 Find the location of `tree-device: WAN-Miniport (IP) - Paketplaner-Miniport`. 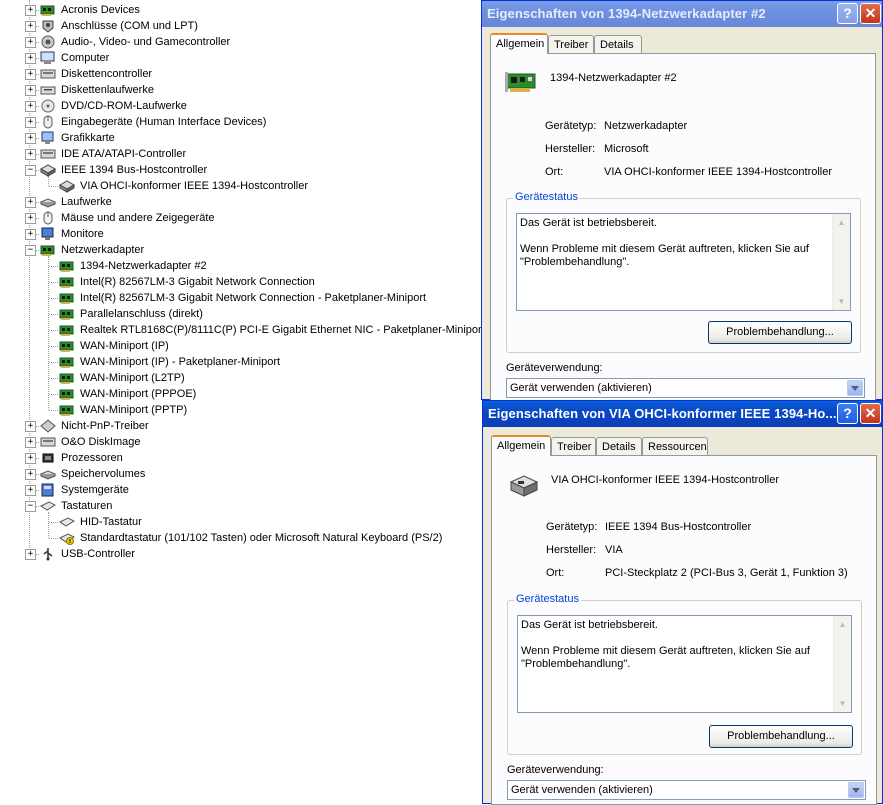

tree-device: WAN-Miniport (IP) - Paketplaner-Miniport is located at coordinates (240, 362).